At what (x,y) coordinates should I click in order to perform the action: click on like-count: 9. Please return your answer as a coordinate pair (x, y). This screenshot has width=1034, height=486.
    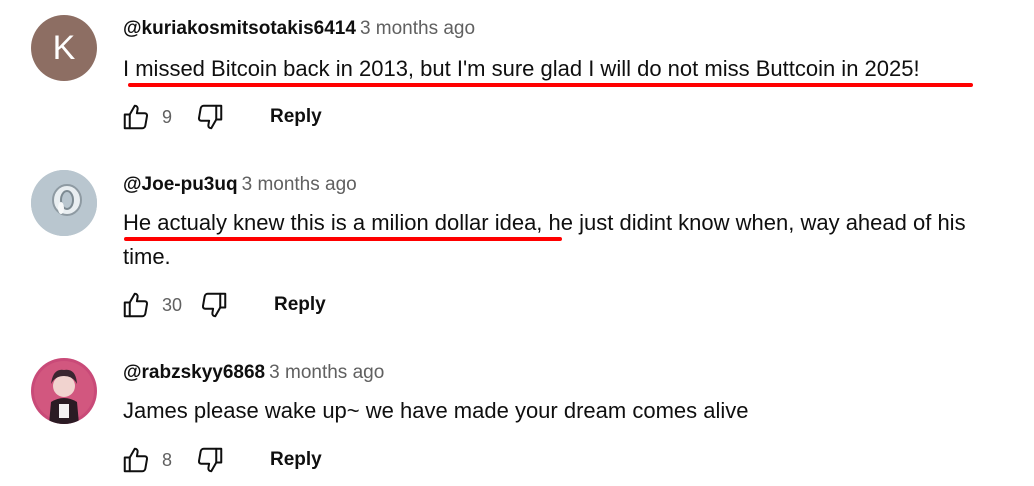
    Looking at the image, I should click on (167, 116).